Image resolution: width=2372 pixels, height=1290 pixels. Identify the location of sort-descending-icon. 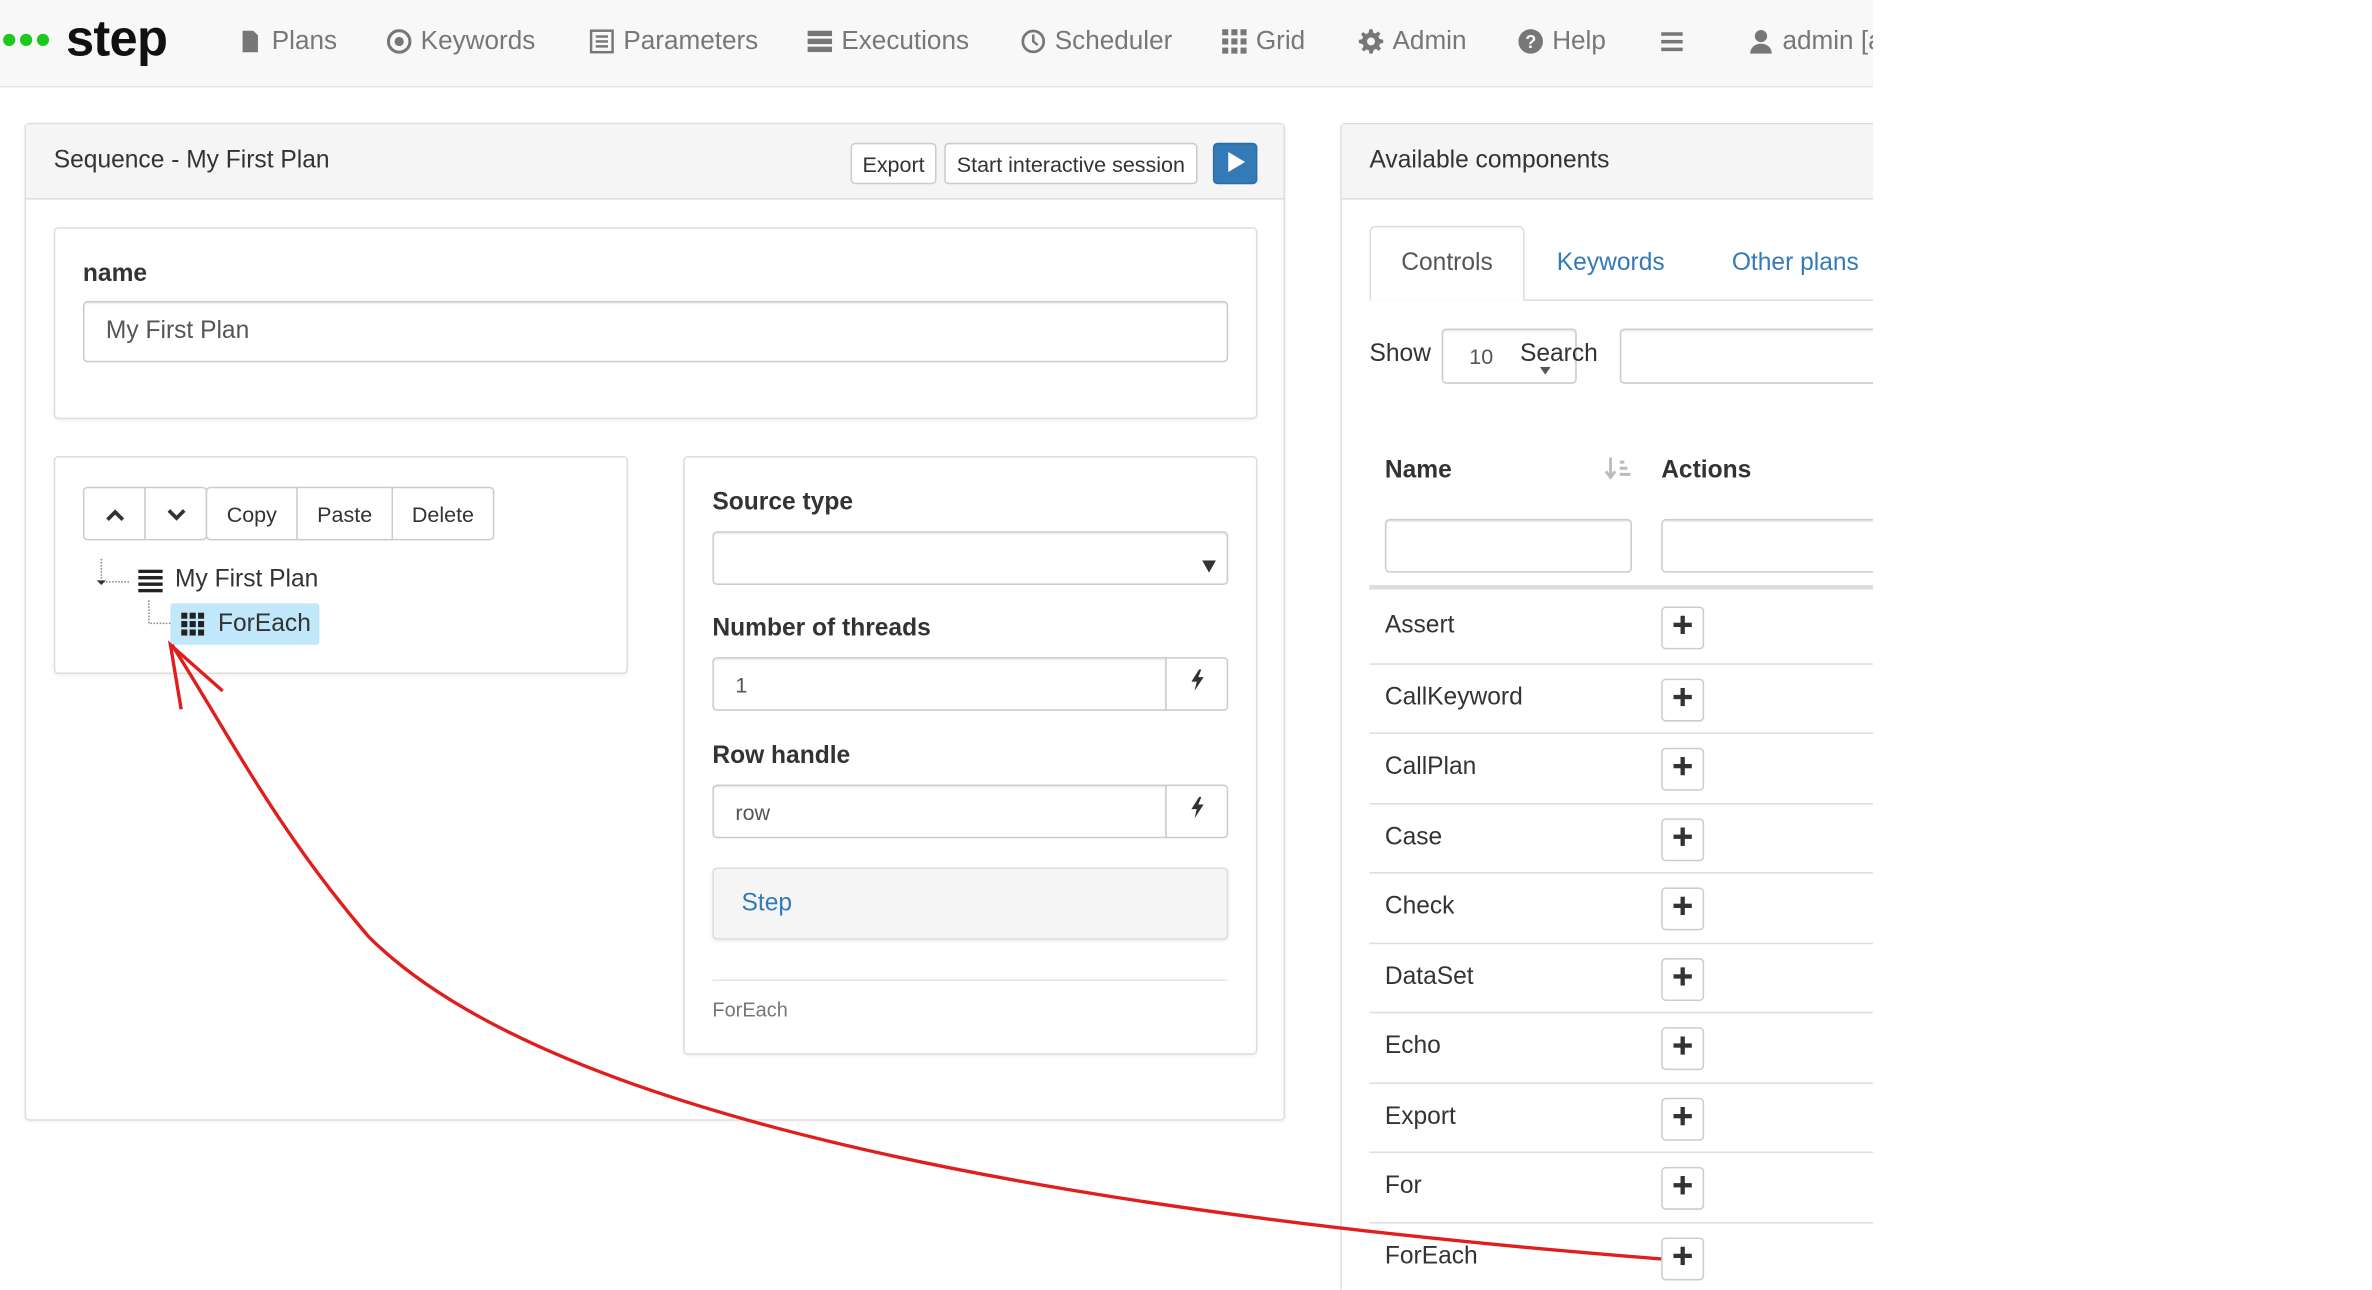
(1618, 473).